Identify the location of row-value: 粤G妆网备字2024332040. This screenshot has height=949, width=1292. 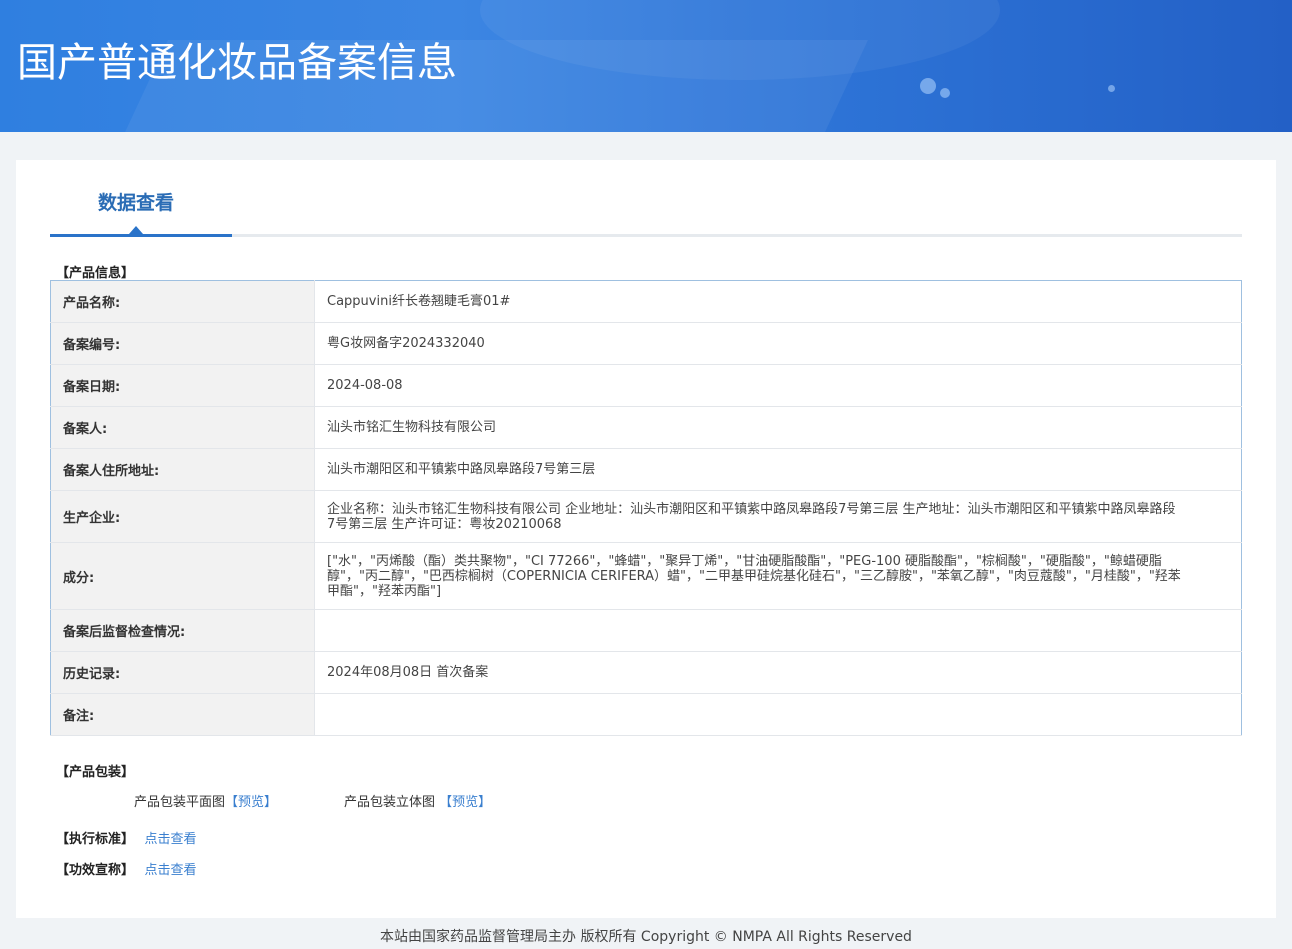
(778, 343).